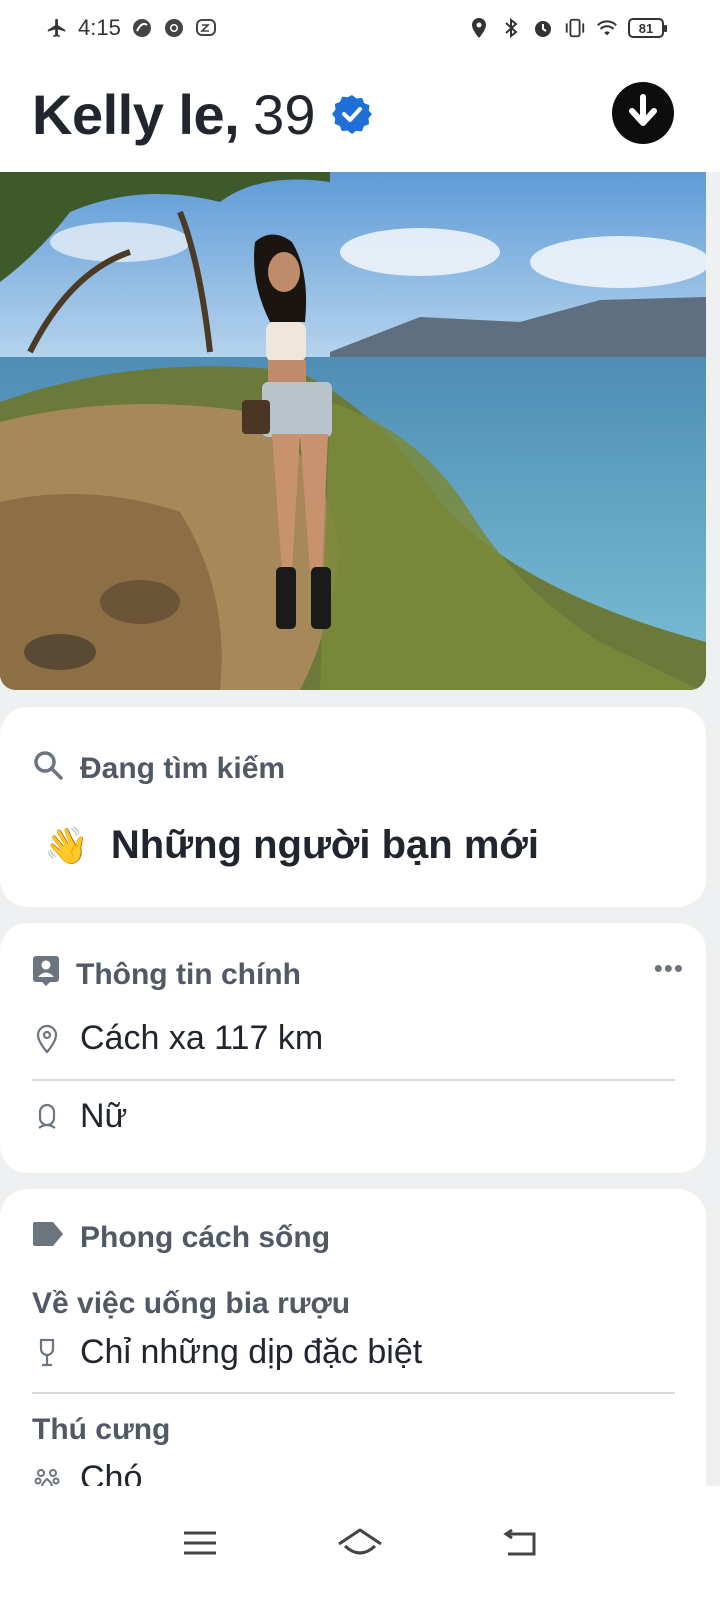  I want to click on looking-for-heading: Đang tìm kiếm, so click(158, 769).